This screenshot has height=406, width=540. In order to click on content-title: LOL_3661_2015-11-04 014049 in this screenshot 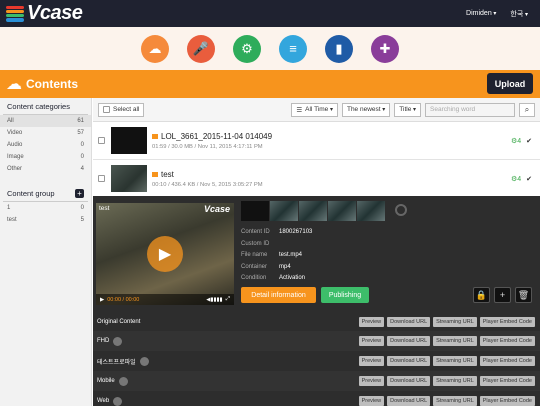, I will do `click(216, 136)`.